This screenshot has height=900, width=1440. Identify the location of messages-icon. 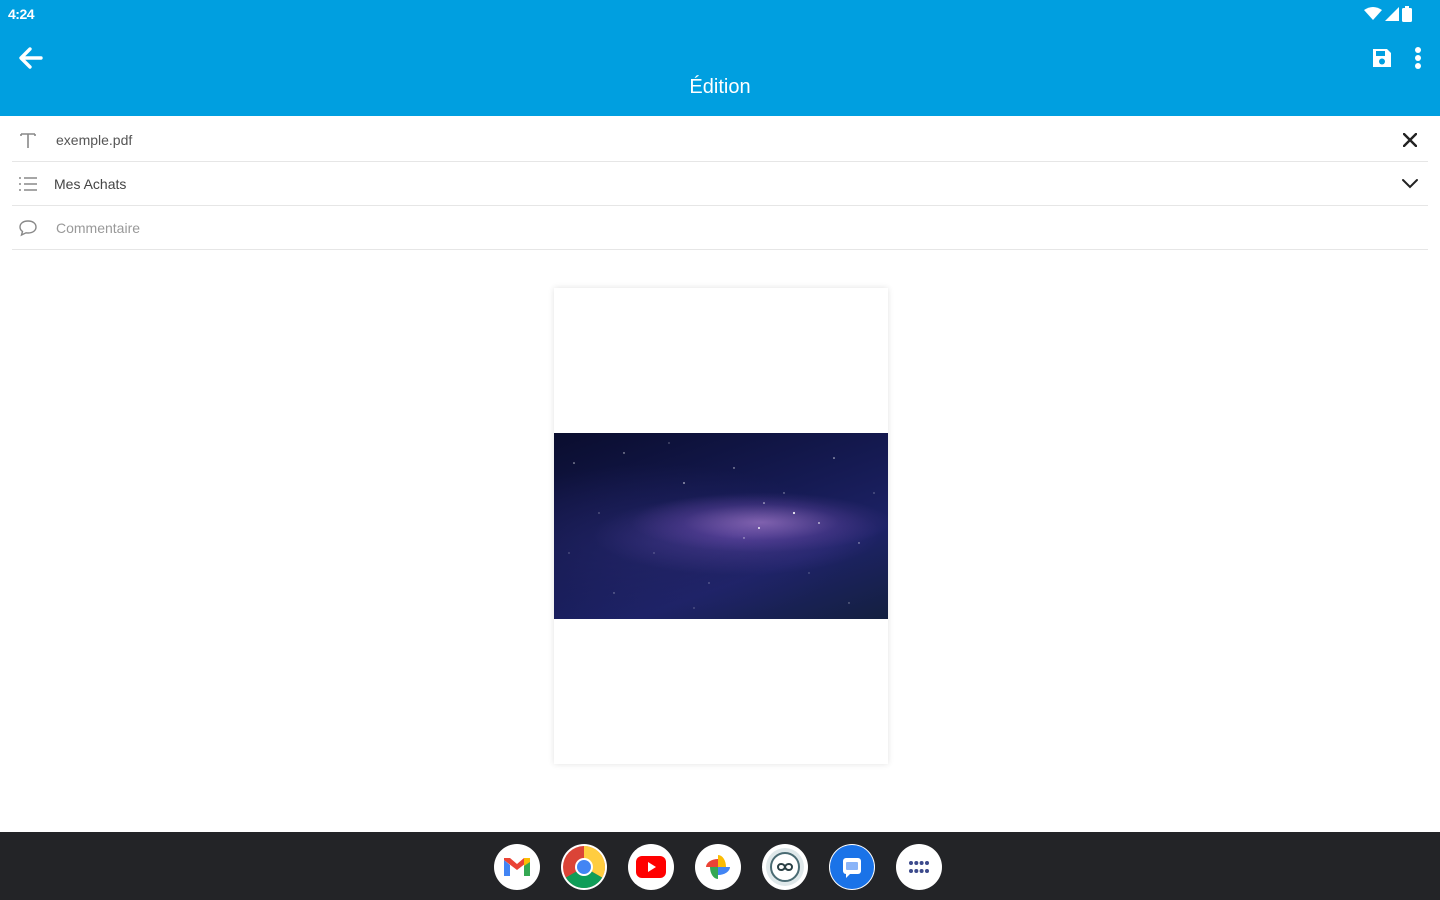
(852, 867).